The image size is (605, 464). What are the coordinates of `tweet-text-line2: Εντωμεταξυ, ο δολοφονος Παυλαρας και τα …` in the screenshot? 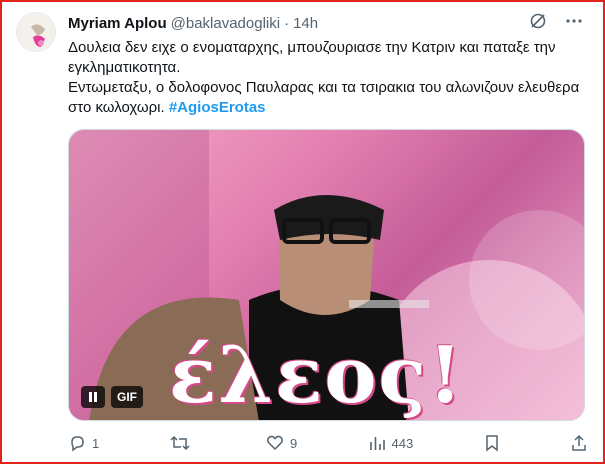 It's located at (328, 98).